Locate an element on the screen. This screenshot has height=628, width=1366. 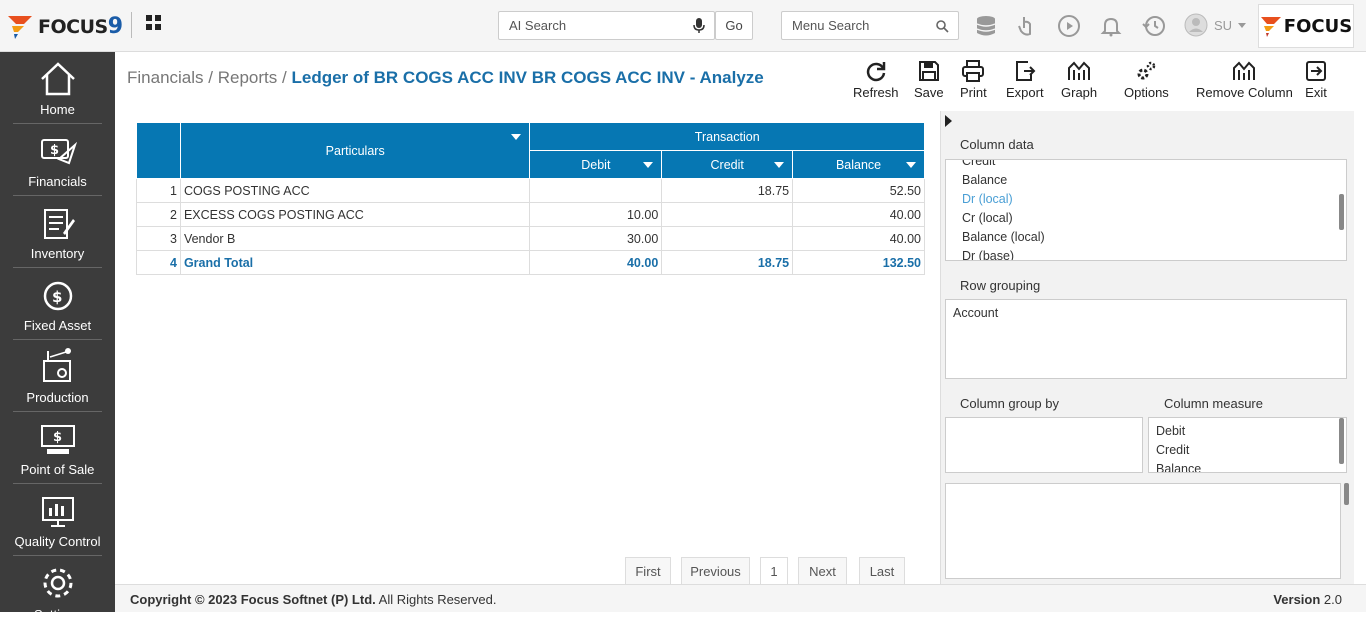
table-row: 2 EXCESS COGS POSTING ACC 10.00 40.00 is located at coordinates (530, 214).